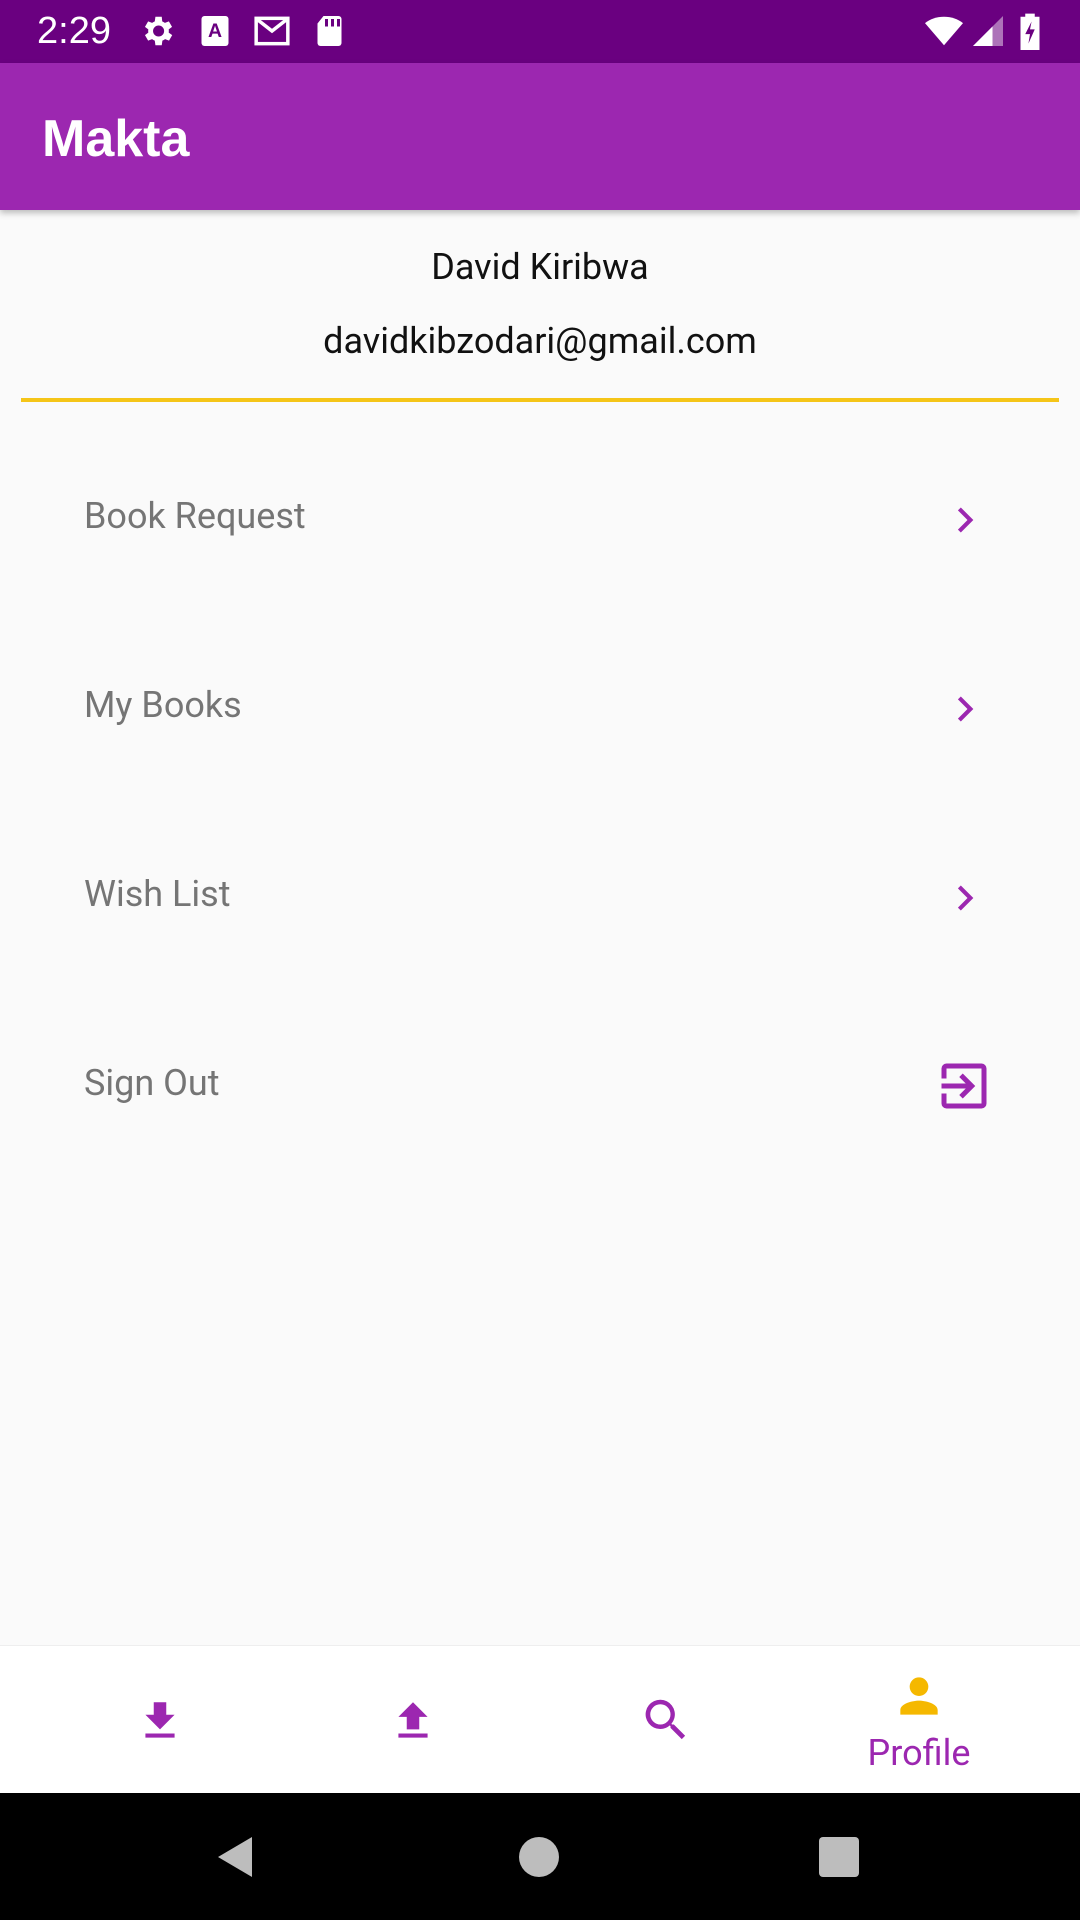 Image resolution: width=1080 pixels, height=1920 pixels. Describe the element at coordinates (988, 31) in the screenshot. I see `signal-icon` at that location.